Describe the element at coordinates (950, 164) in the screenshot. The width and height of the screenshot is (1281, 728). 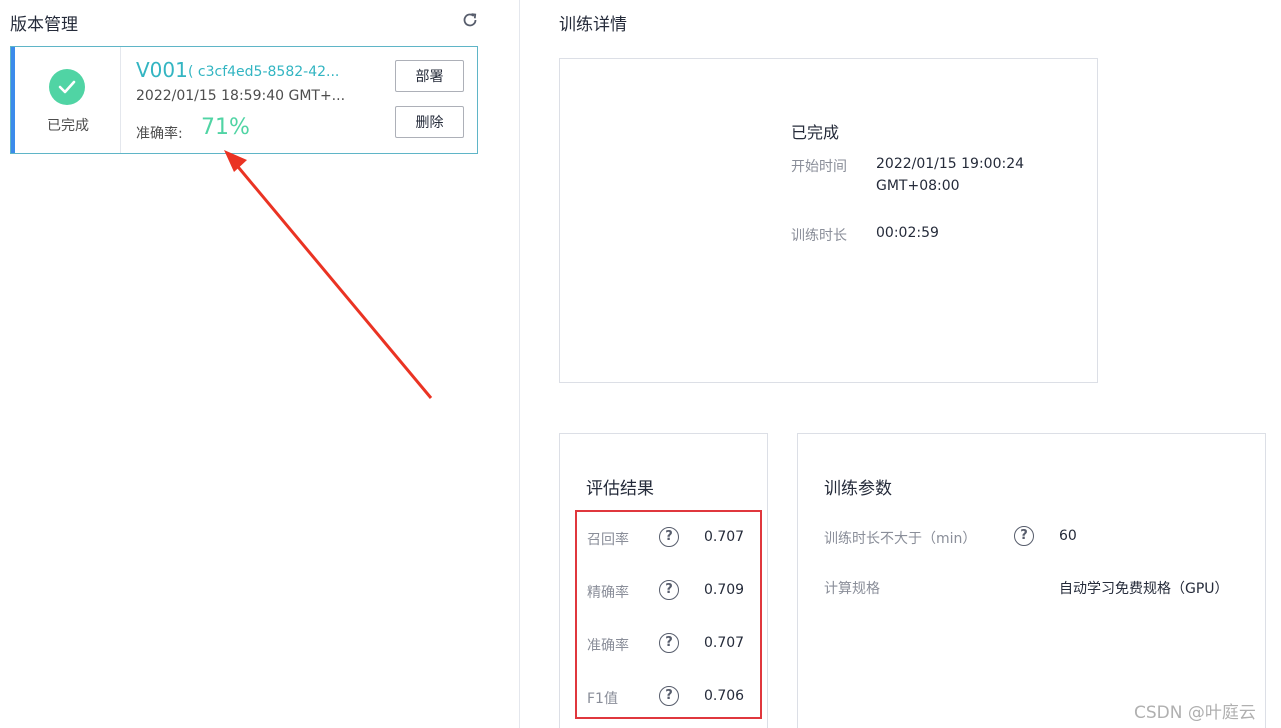
I see `start-time-line1: 2022/01/15 19:00:24` at that location.